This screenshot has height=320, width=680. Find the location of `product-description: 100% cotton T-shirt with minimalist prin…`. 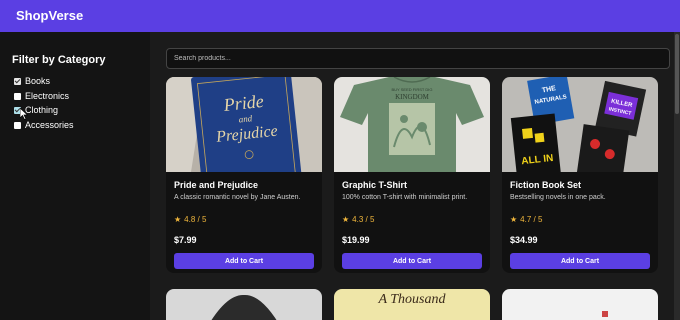

product-description: 100% cotton T-shirt with minimalist prin… is located at coordinates (405, 197).